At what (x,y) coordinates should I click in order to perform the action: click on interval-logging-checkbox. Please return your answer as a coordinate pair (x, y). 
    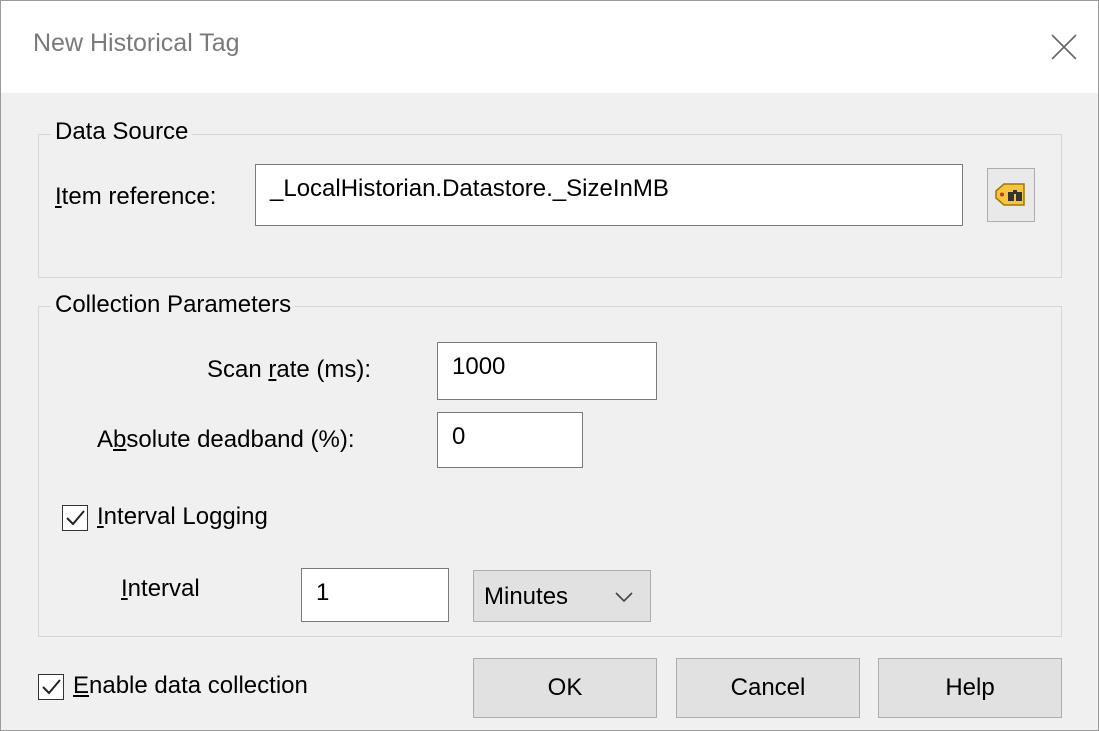
    Looking at the image, I should click on (75, 518).